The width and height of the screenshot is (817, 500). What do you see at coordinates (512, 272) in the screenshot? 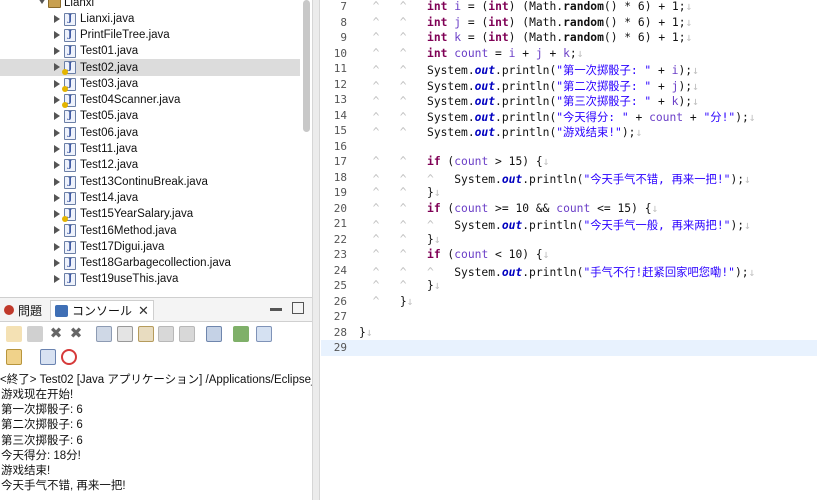
I see `code-token: out` at bounding box center [512, 272].